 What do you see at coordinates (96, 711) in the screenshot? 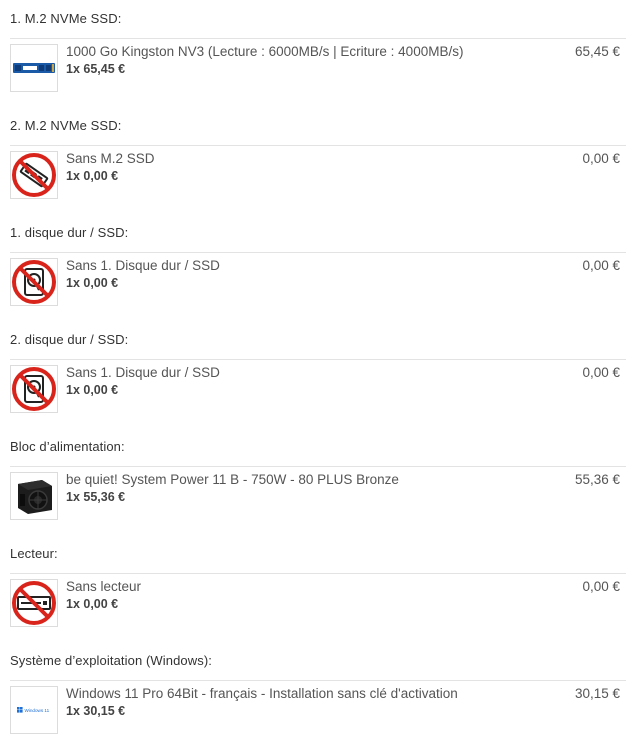
I see `component-quantity-price: 1x 30,15 €` at bounding box center [96, 711].